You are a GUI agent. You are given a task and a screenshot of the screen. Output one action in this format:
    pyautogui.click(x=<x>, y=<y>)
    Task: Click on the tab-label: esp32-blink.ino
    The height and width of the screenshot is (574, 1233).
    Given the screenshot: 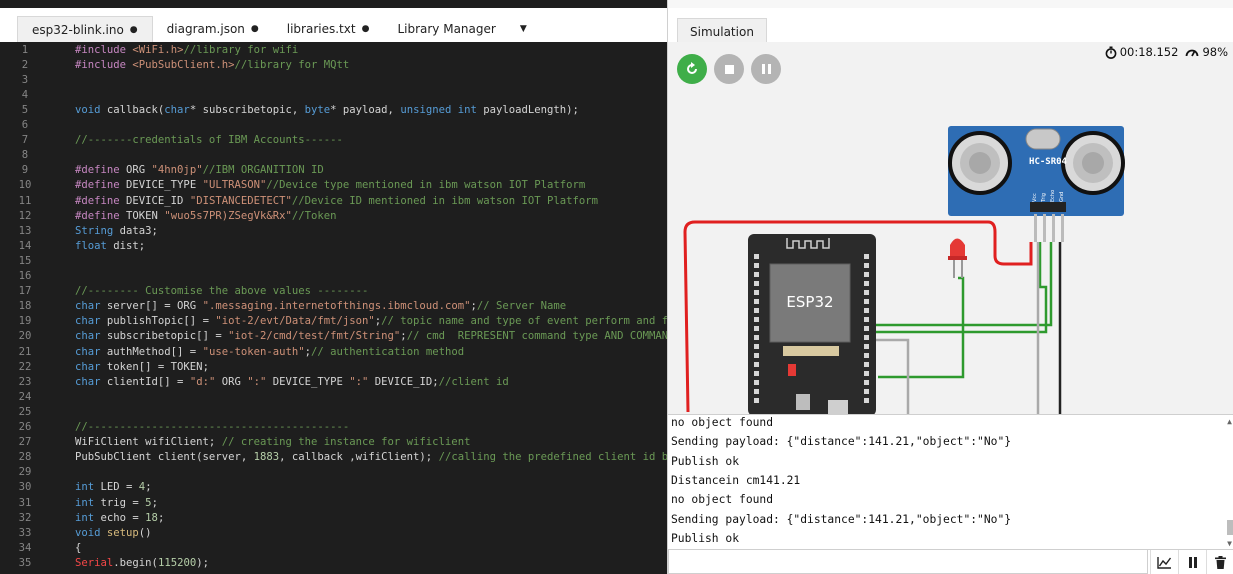 What is the action you would take?
    pyautogui.click(x=78, y=29)
    